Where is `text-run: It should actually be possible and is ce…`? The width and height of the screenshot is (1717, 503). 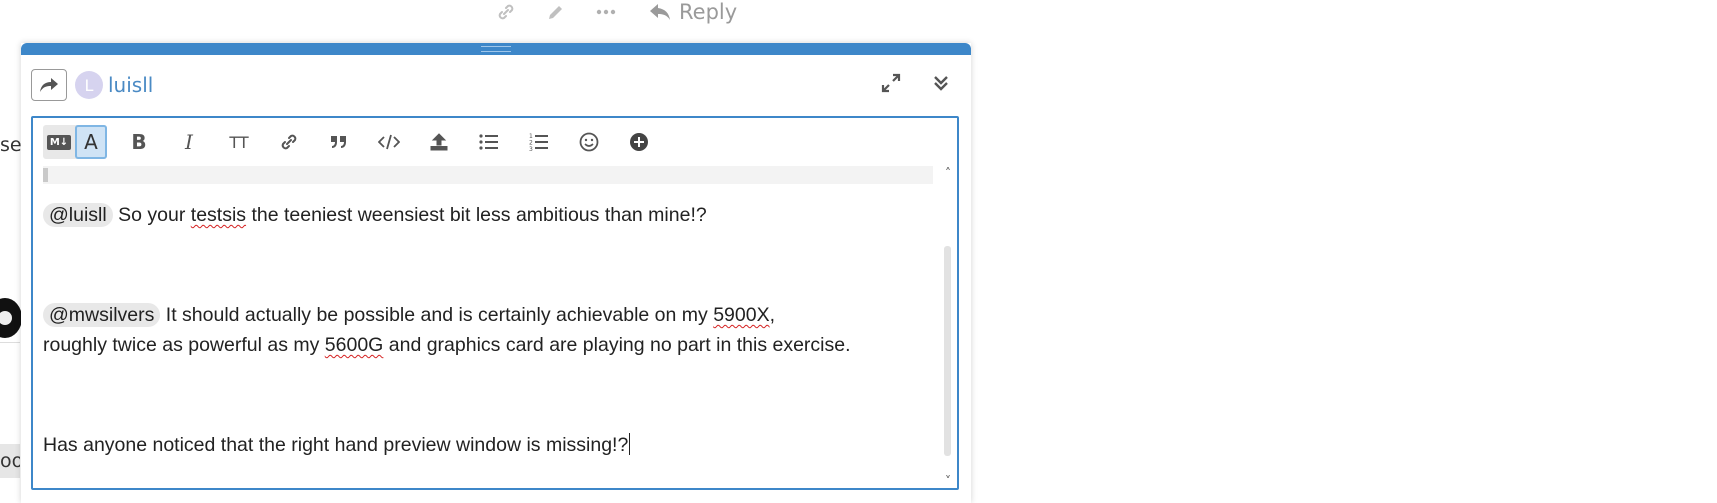
text-run: It should actually be possible and is ce… is located at coordinates (437, 315).